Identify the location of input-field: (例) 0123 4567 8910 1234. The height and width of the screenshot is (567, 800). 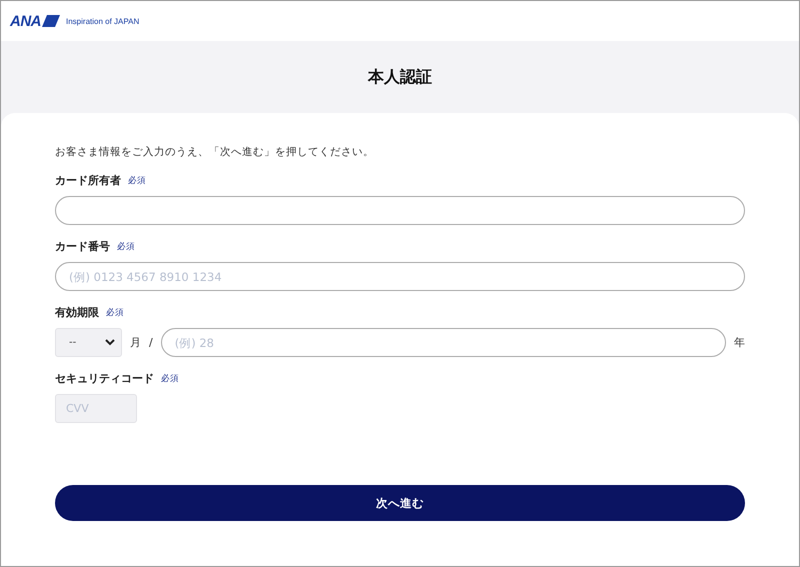
(400, 276).